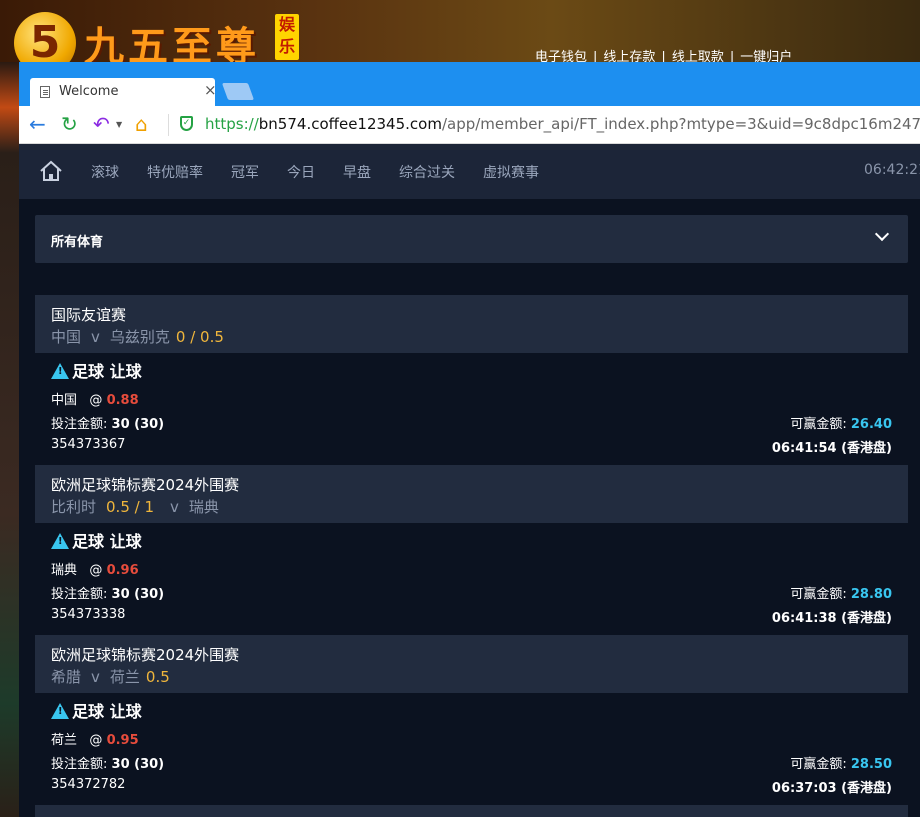  What do you see at coordinates (122, 400) in the screenshot?
I see `odds: 0.88` at bounding box center [122, 400].